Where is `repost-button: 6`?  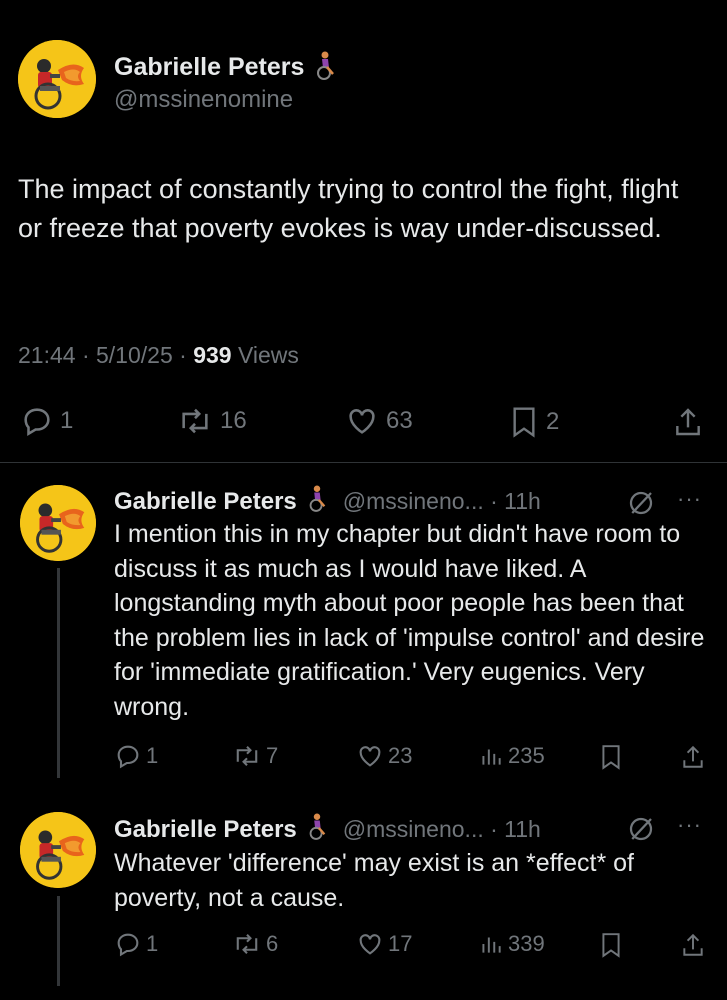
repost-button: 6 is located at coordinates (255, 944).